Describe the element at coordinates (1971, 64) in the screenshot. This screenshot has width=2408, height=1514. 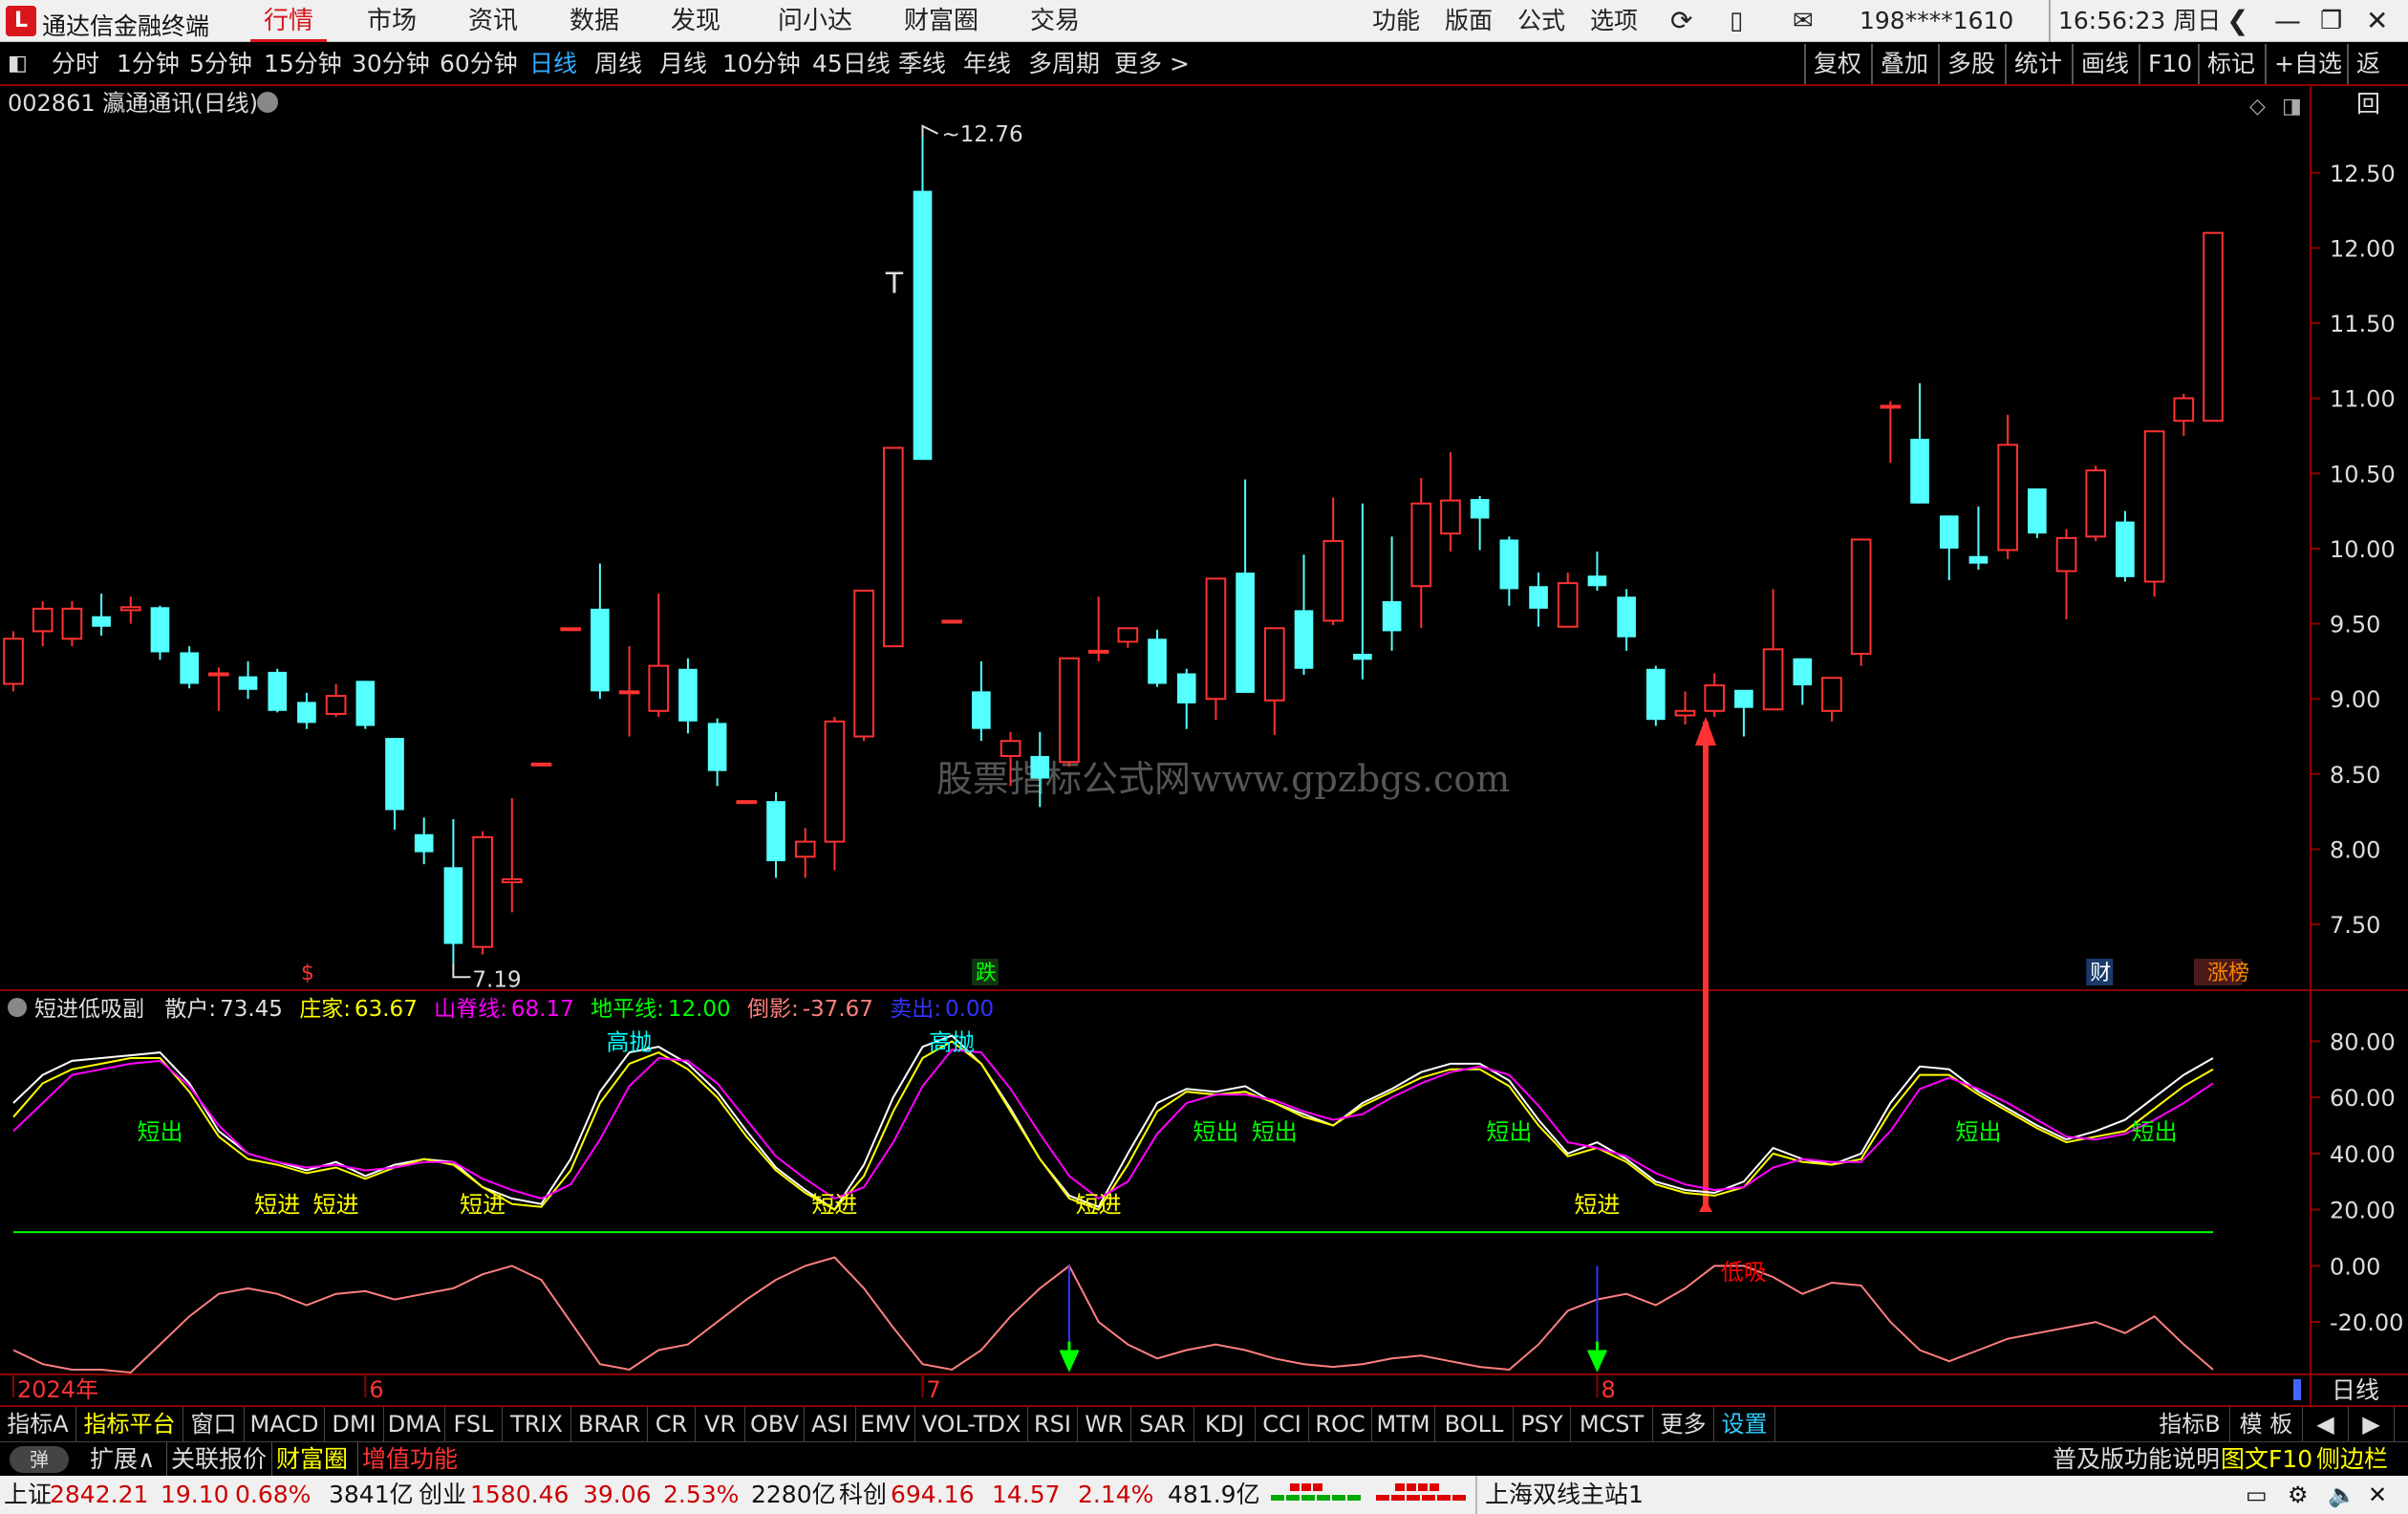
I see `tool-multi-stock: 多股` at that location.